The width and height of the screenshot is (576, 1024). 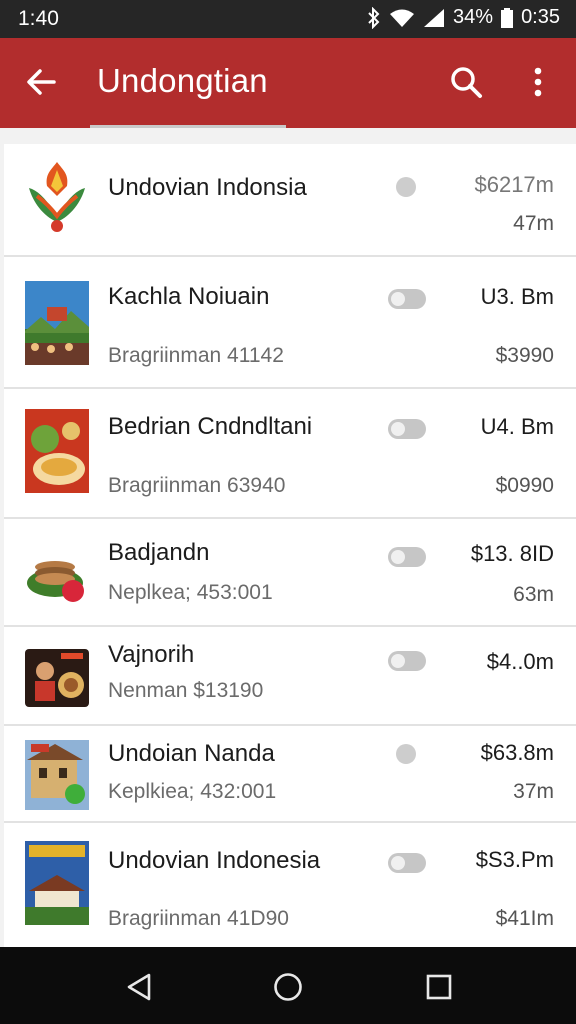 I want to click on status-bar: 1:40 34% 0:35, so click(x=288, y=19).